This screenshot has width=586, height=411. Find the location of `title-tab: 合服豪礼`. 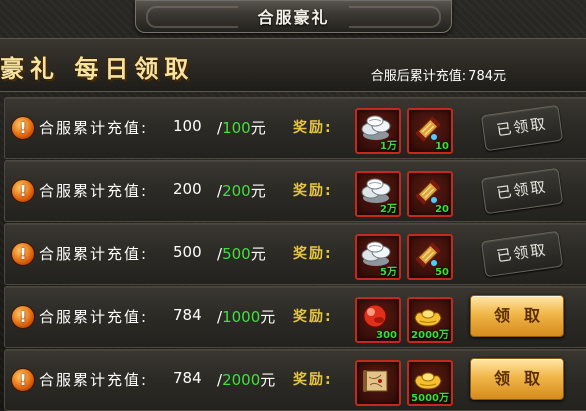

title-tab: 合服豪礼 is located at coordinates (293, 16).